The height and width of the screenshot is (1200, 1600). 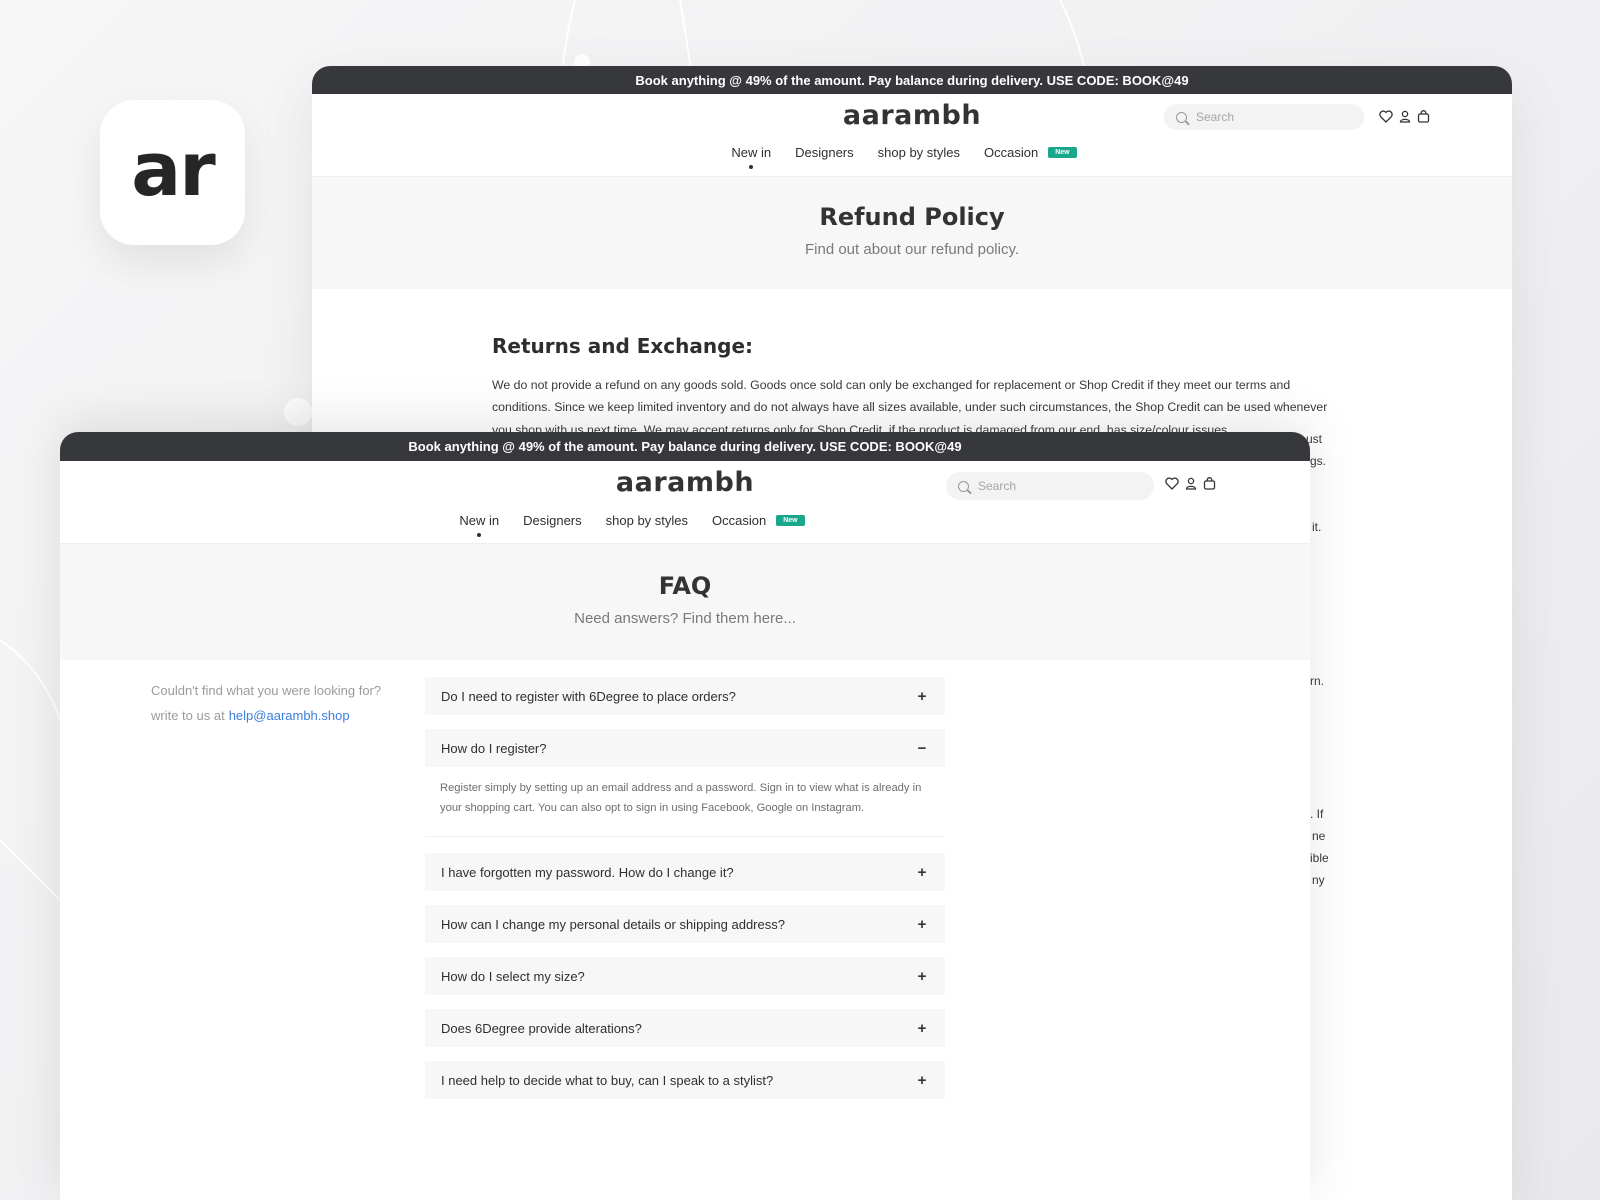 I want to click on help-text: Couldn't find what you were looking for?, so click(x=266, y=690).